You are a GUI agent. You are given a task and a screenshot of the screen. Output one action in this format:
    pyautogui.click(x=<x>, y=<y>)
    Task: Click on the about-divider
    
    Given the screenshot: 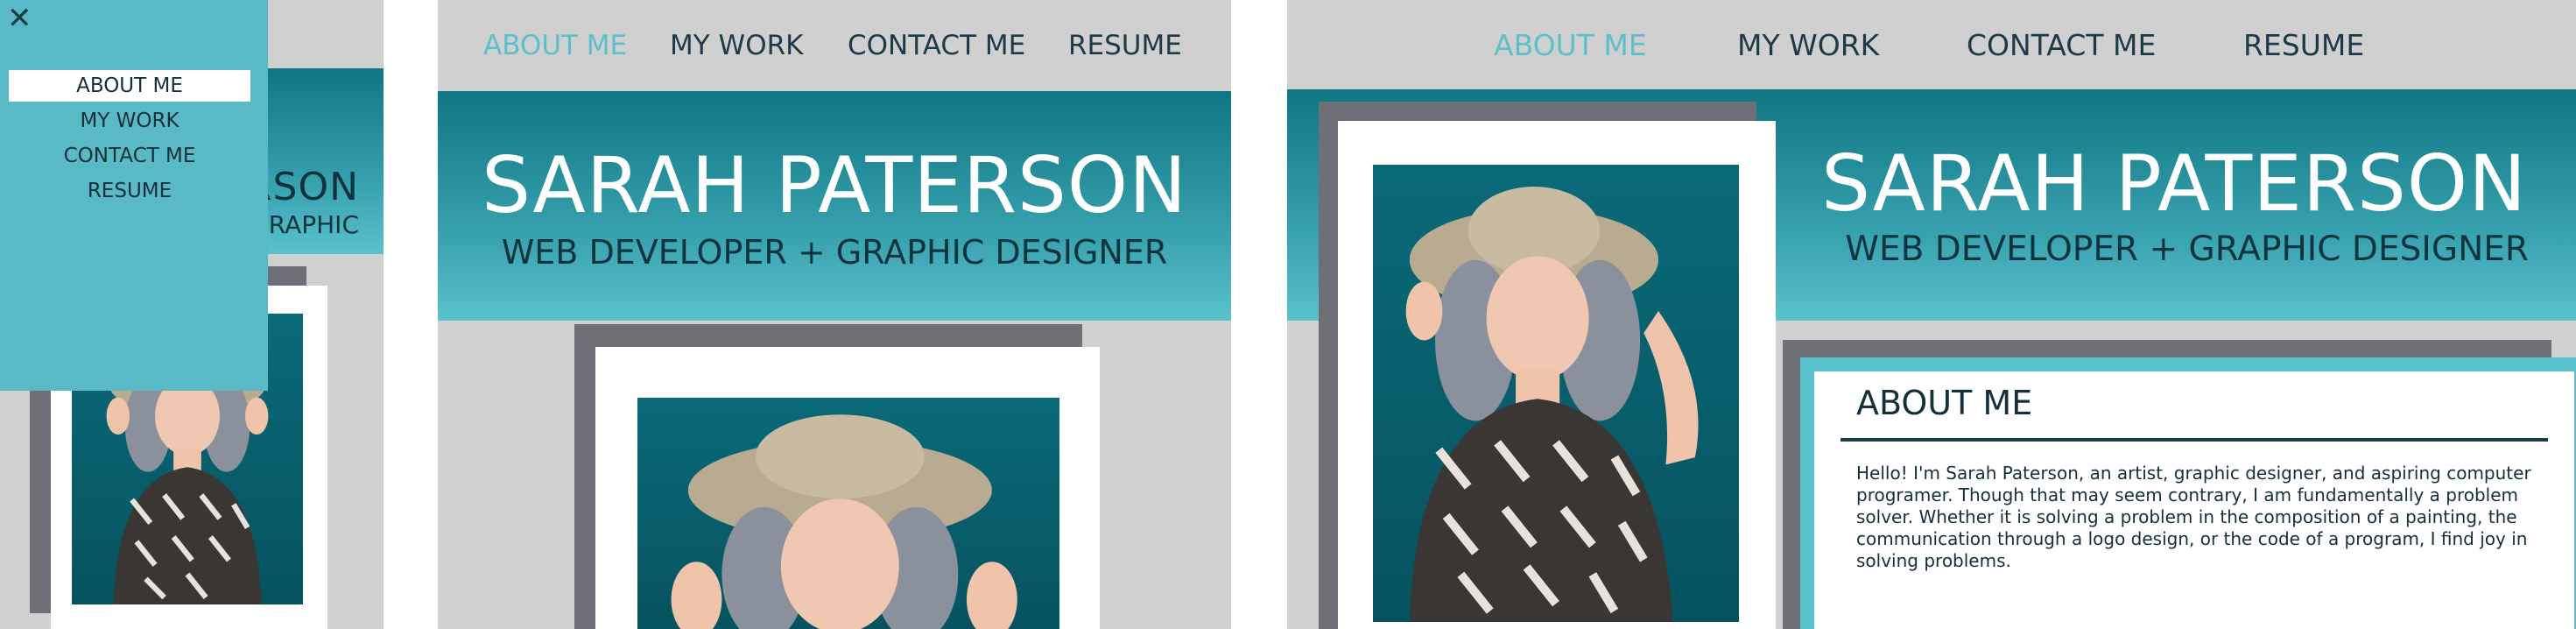 What is the action you would take?
    pyautogui.click(x=2194, y=440)
    